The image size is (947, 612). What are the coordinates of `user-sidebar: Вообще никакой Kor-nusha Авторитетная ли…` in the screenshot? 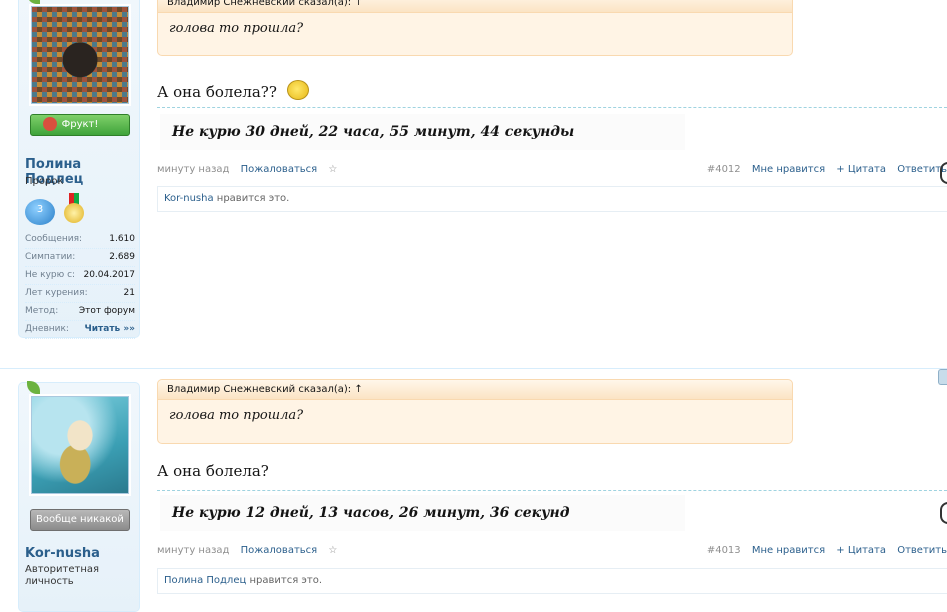 It's located at (79, 496).